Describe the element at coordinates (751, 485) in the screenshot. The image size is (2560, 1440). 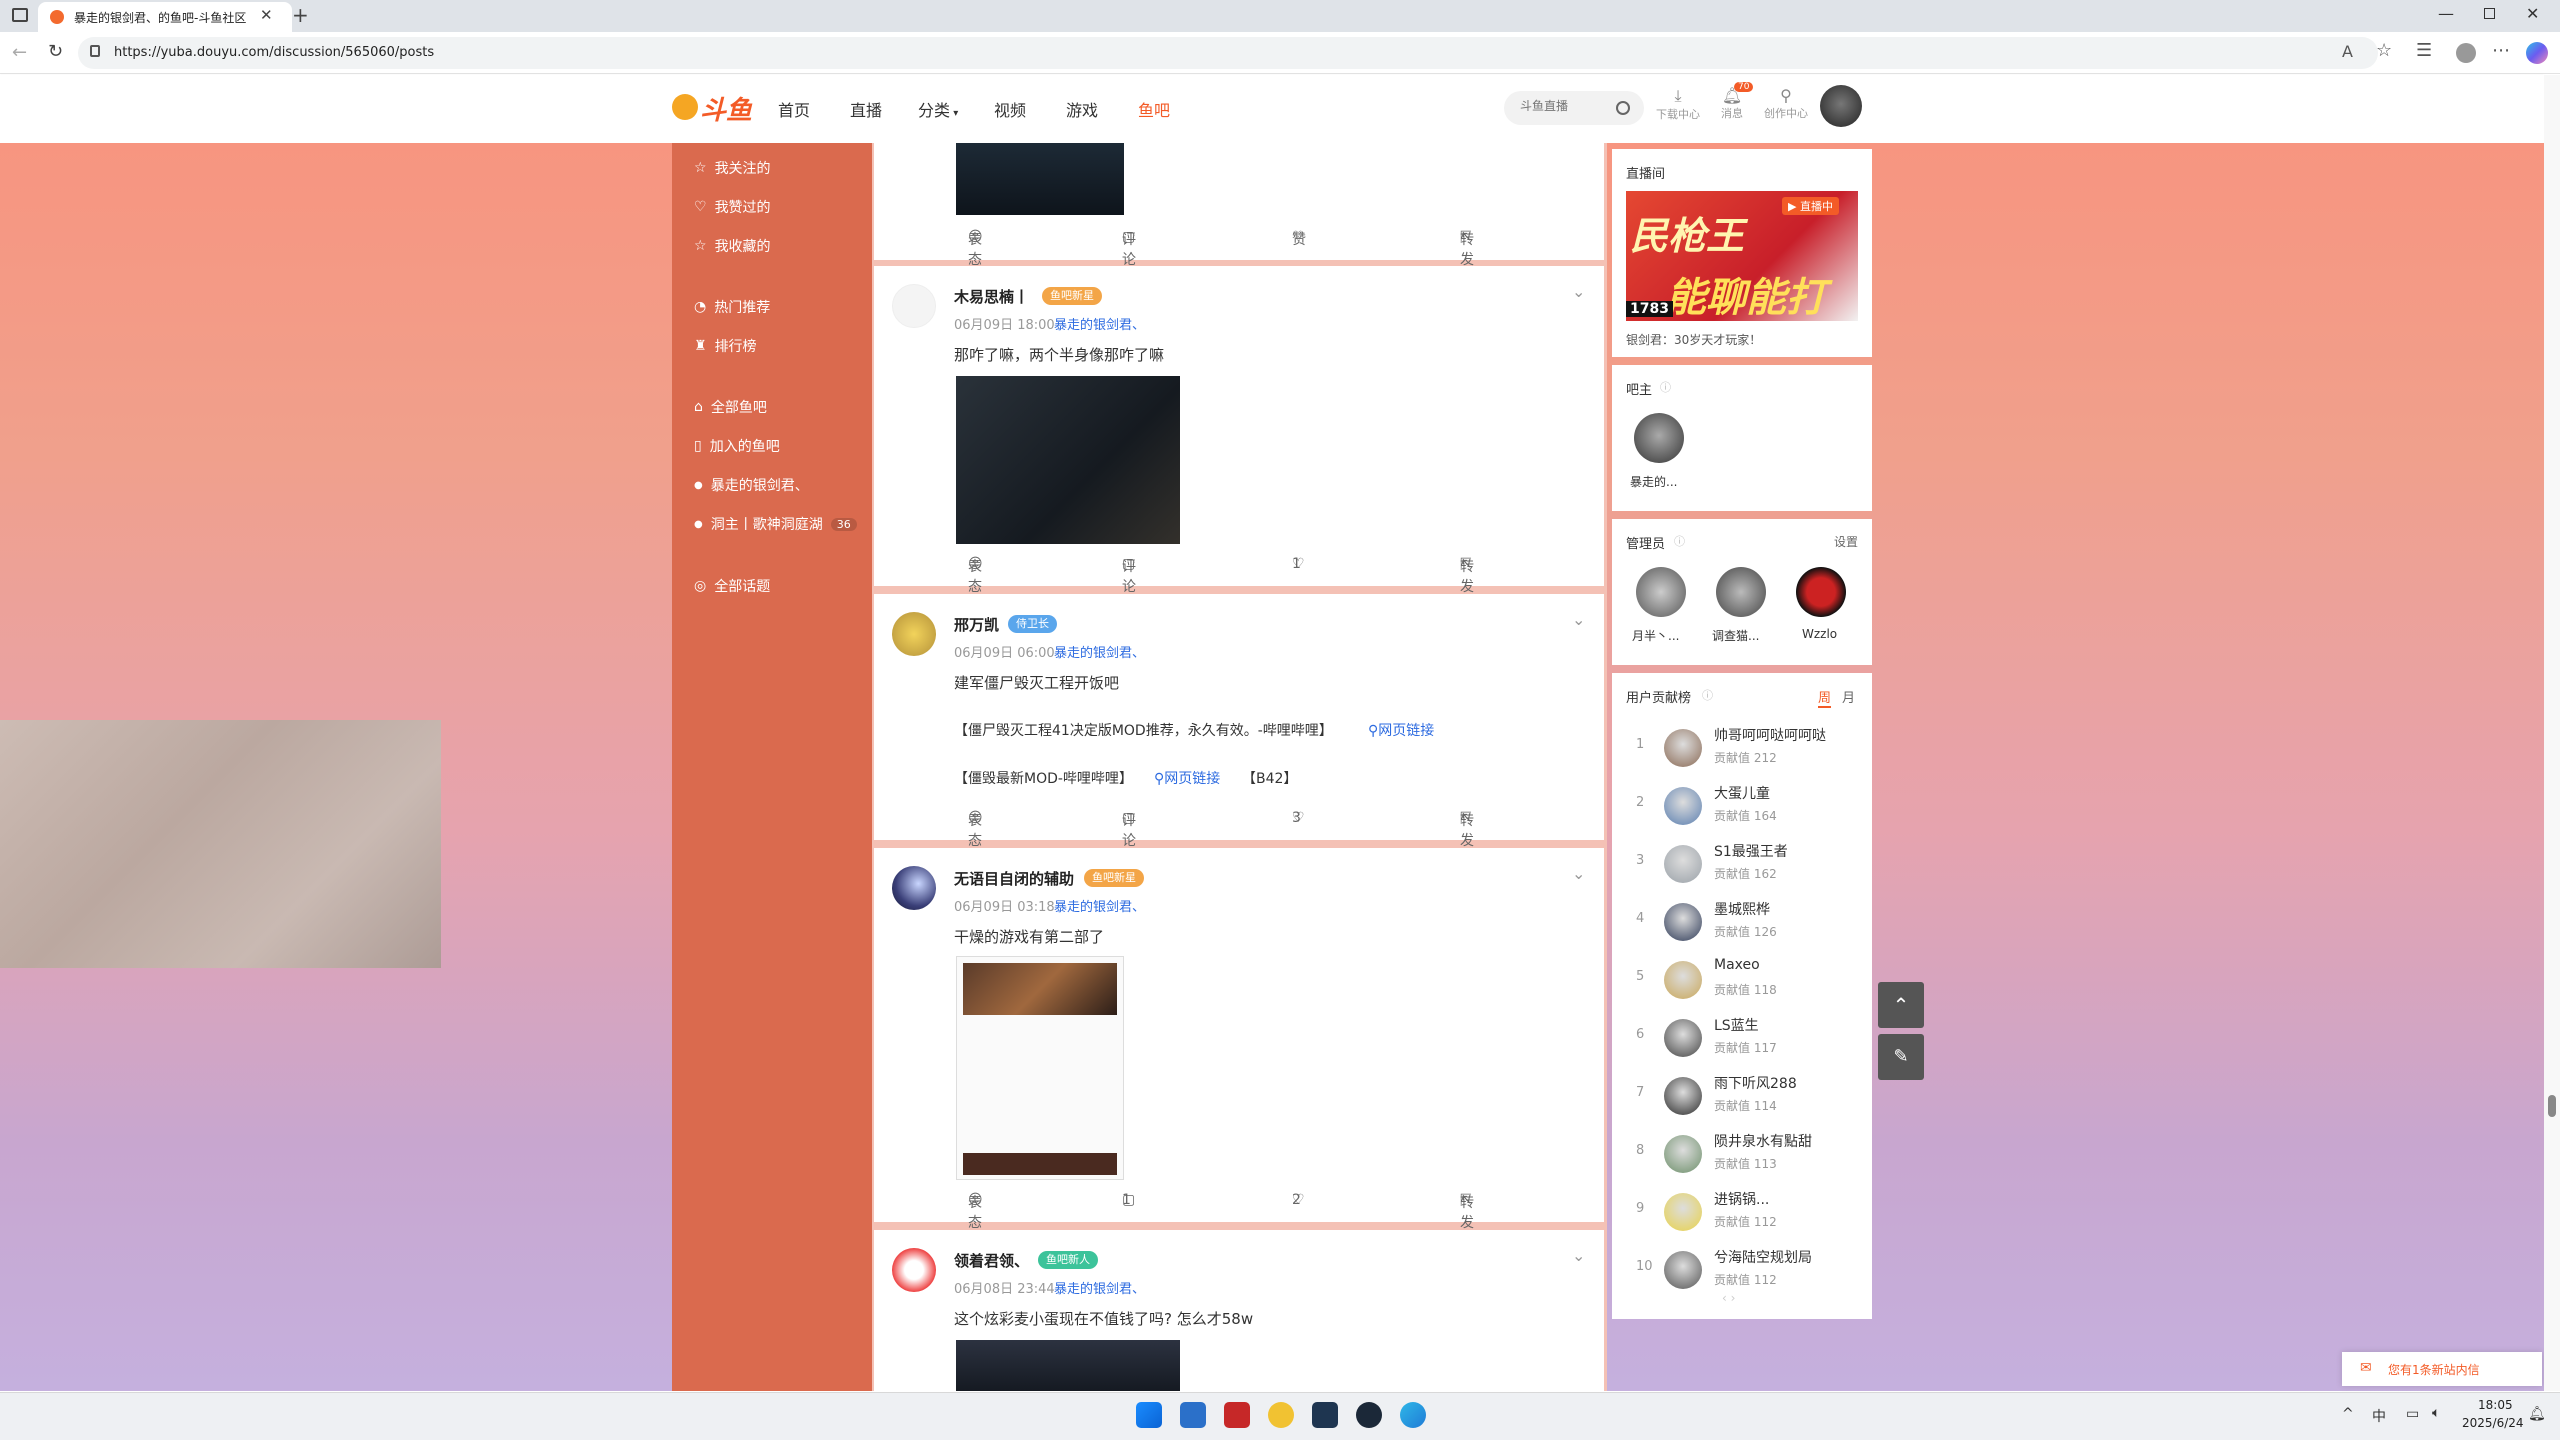
I see `nav-group-1: ● 暴走的银剑君、` at that location.